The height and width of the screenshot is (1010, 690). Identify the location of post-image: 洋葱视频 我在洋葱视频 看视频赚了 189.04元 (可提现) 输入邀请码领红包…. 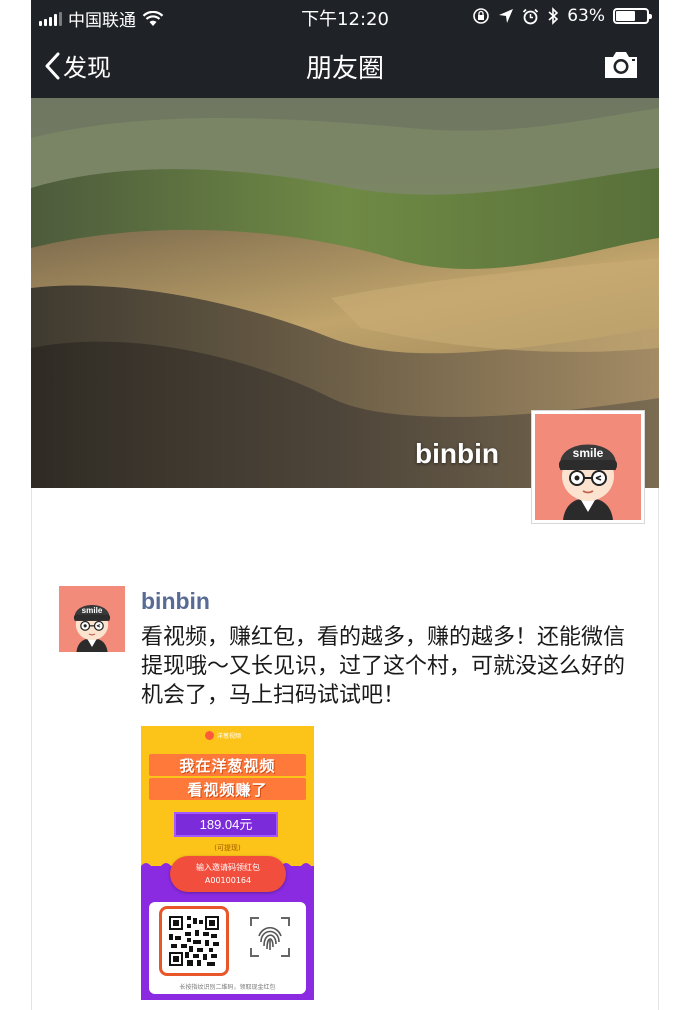
(227, 863).